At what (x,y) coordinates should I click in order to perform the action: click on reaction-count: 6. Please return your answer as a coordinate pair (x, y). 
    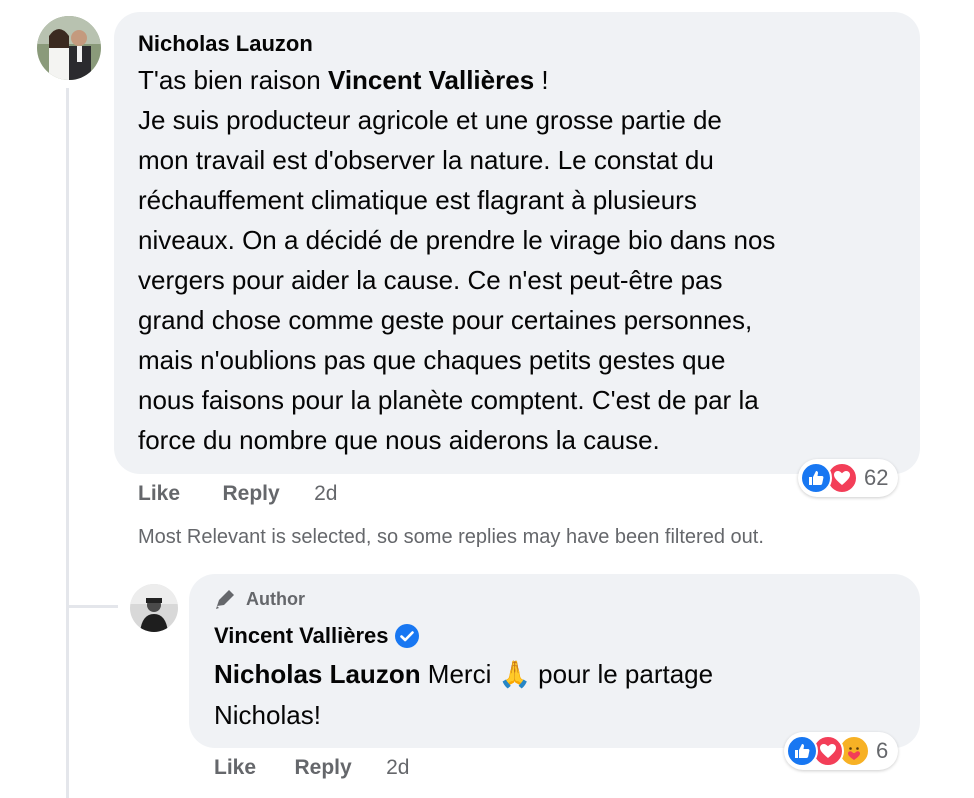
    Looking at the image, I should click on (882, 750).